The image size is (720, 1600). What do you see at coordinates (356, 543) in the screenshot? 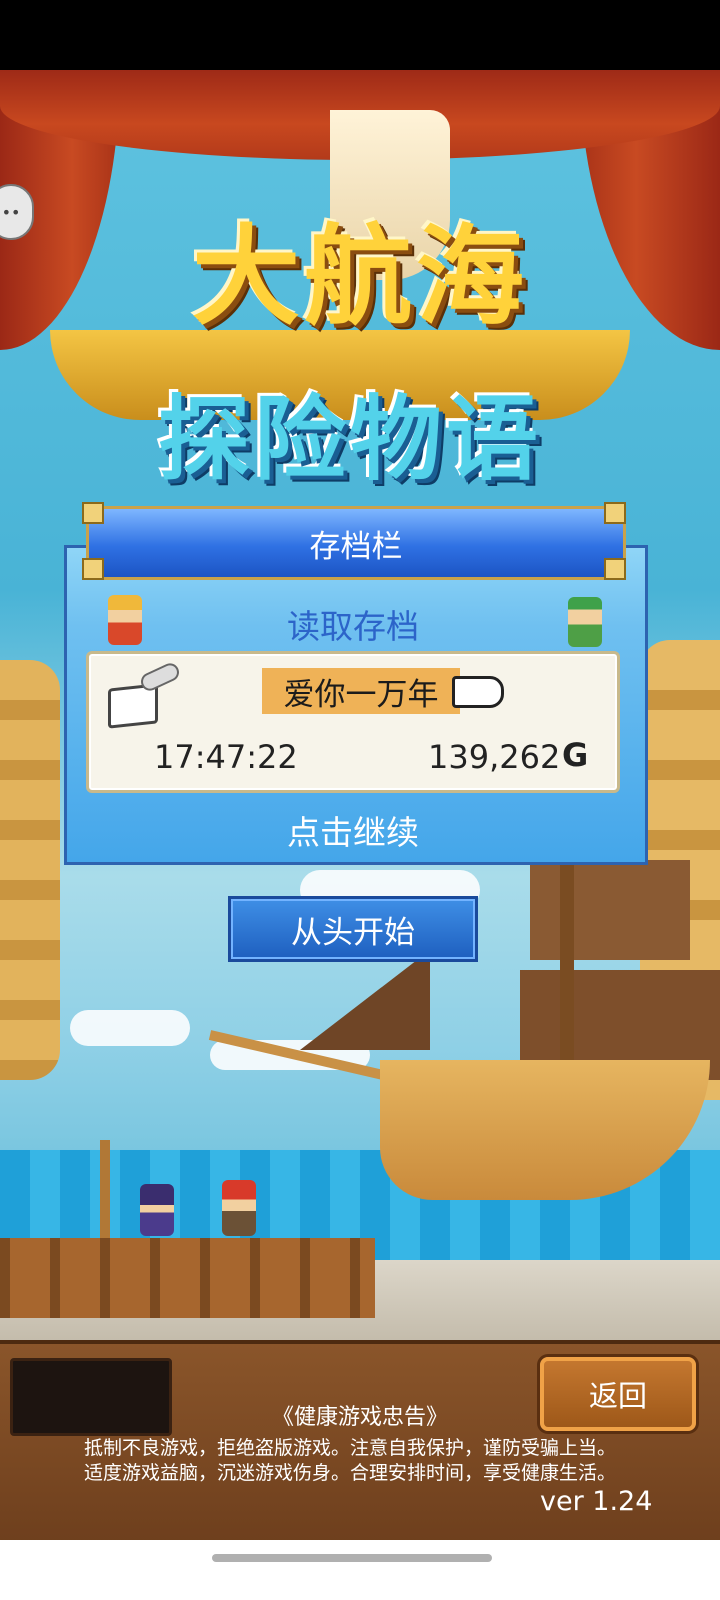
I see `save-panel-header: 存档栏` at bounding box center [356, 543].